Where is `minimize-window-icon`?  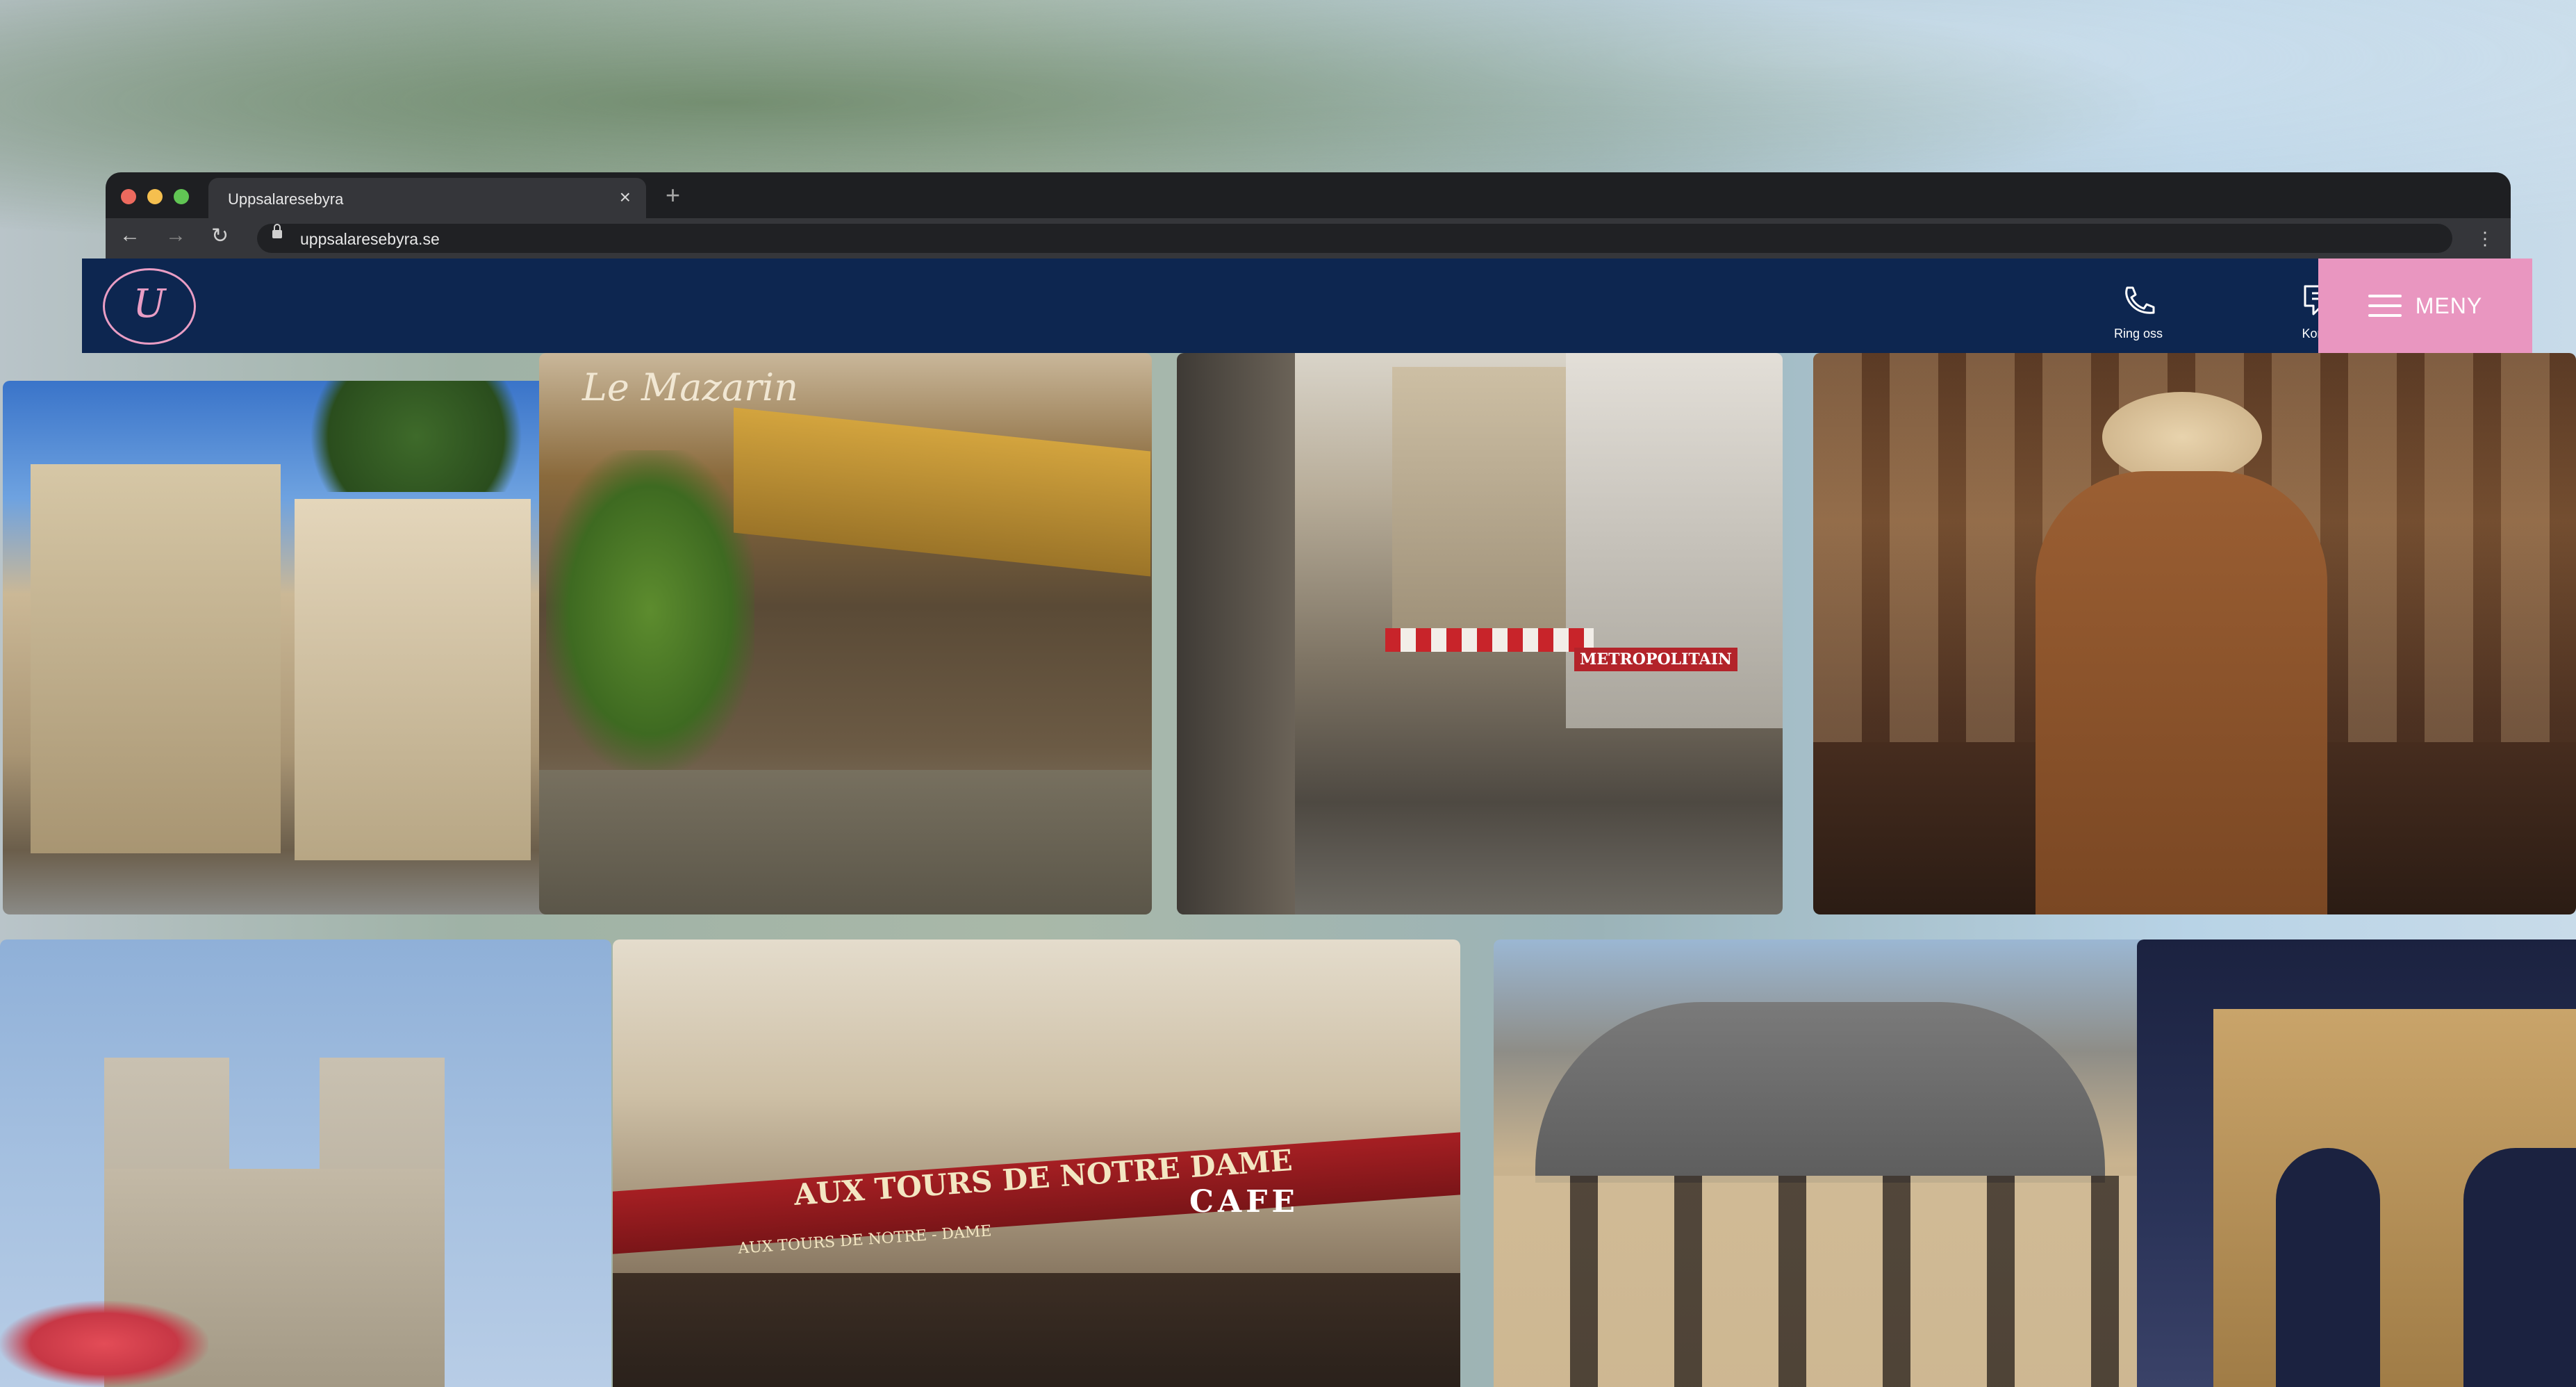 minimize-window-icon is located at coordinates (155, 196).